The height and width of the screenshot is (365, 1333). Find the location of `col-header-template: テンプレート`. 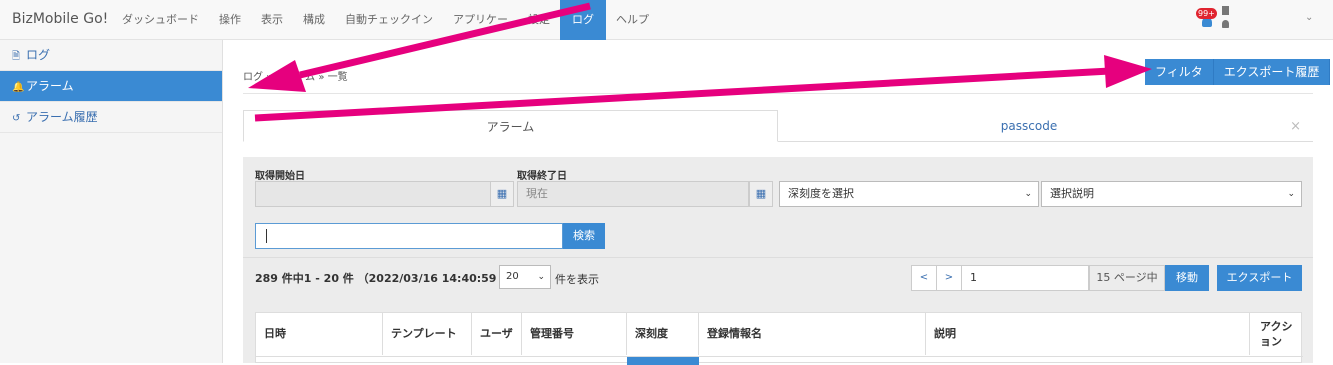

col-header-template: テンプレート is located at coordinates (427, 334).